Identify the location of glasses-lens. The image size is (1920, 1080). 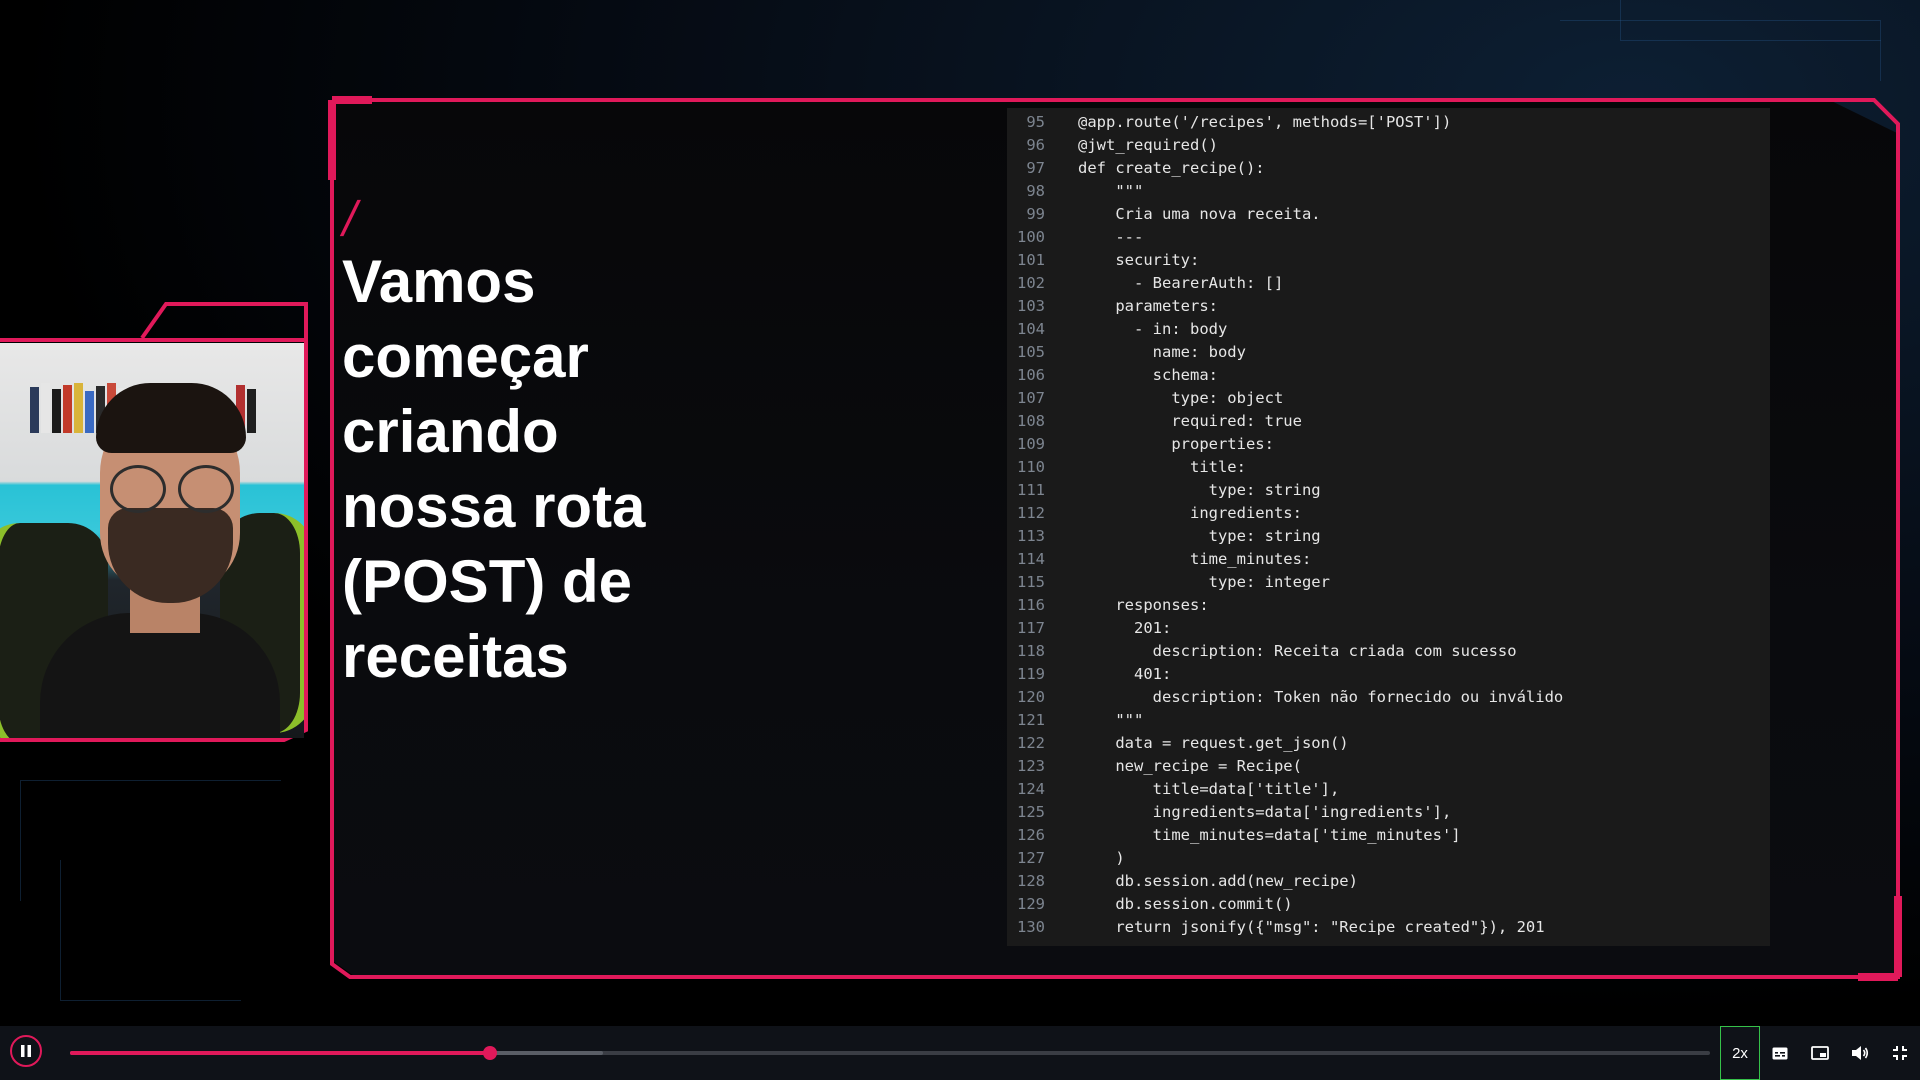
(206, 489).